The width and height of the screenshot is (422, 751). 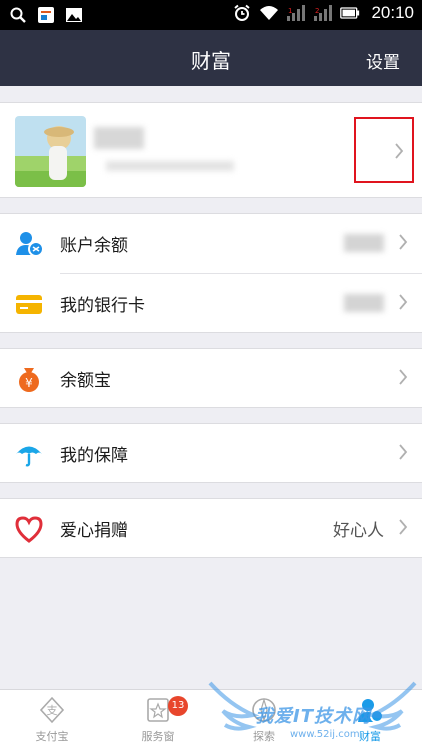 I want to click on explore-icon, so click(x=264, y=710).